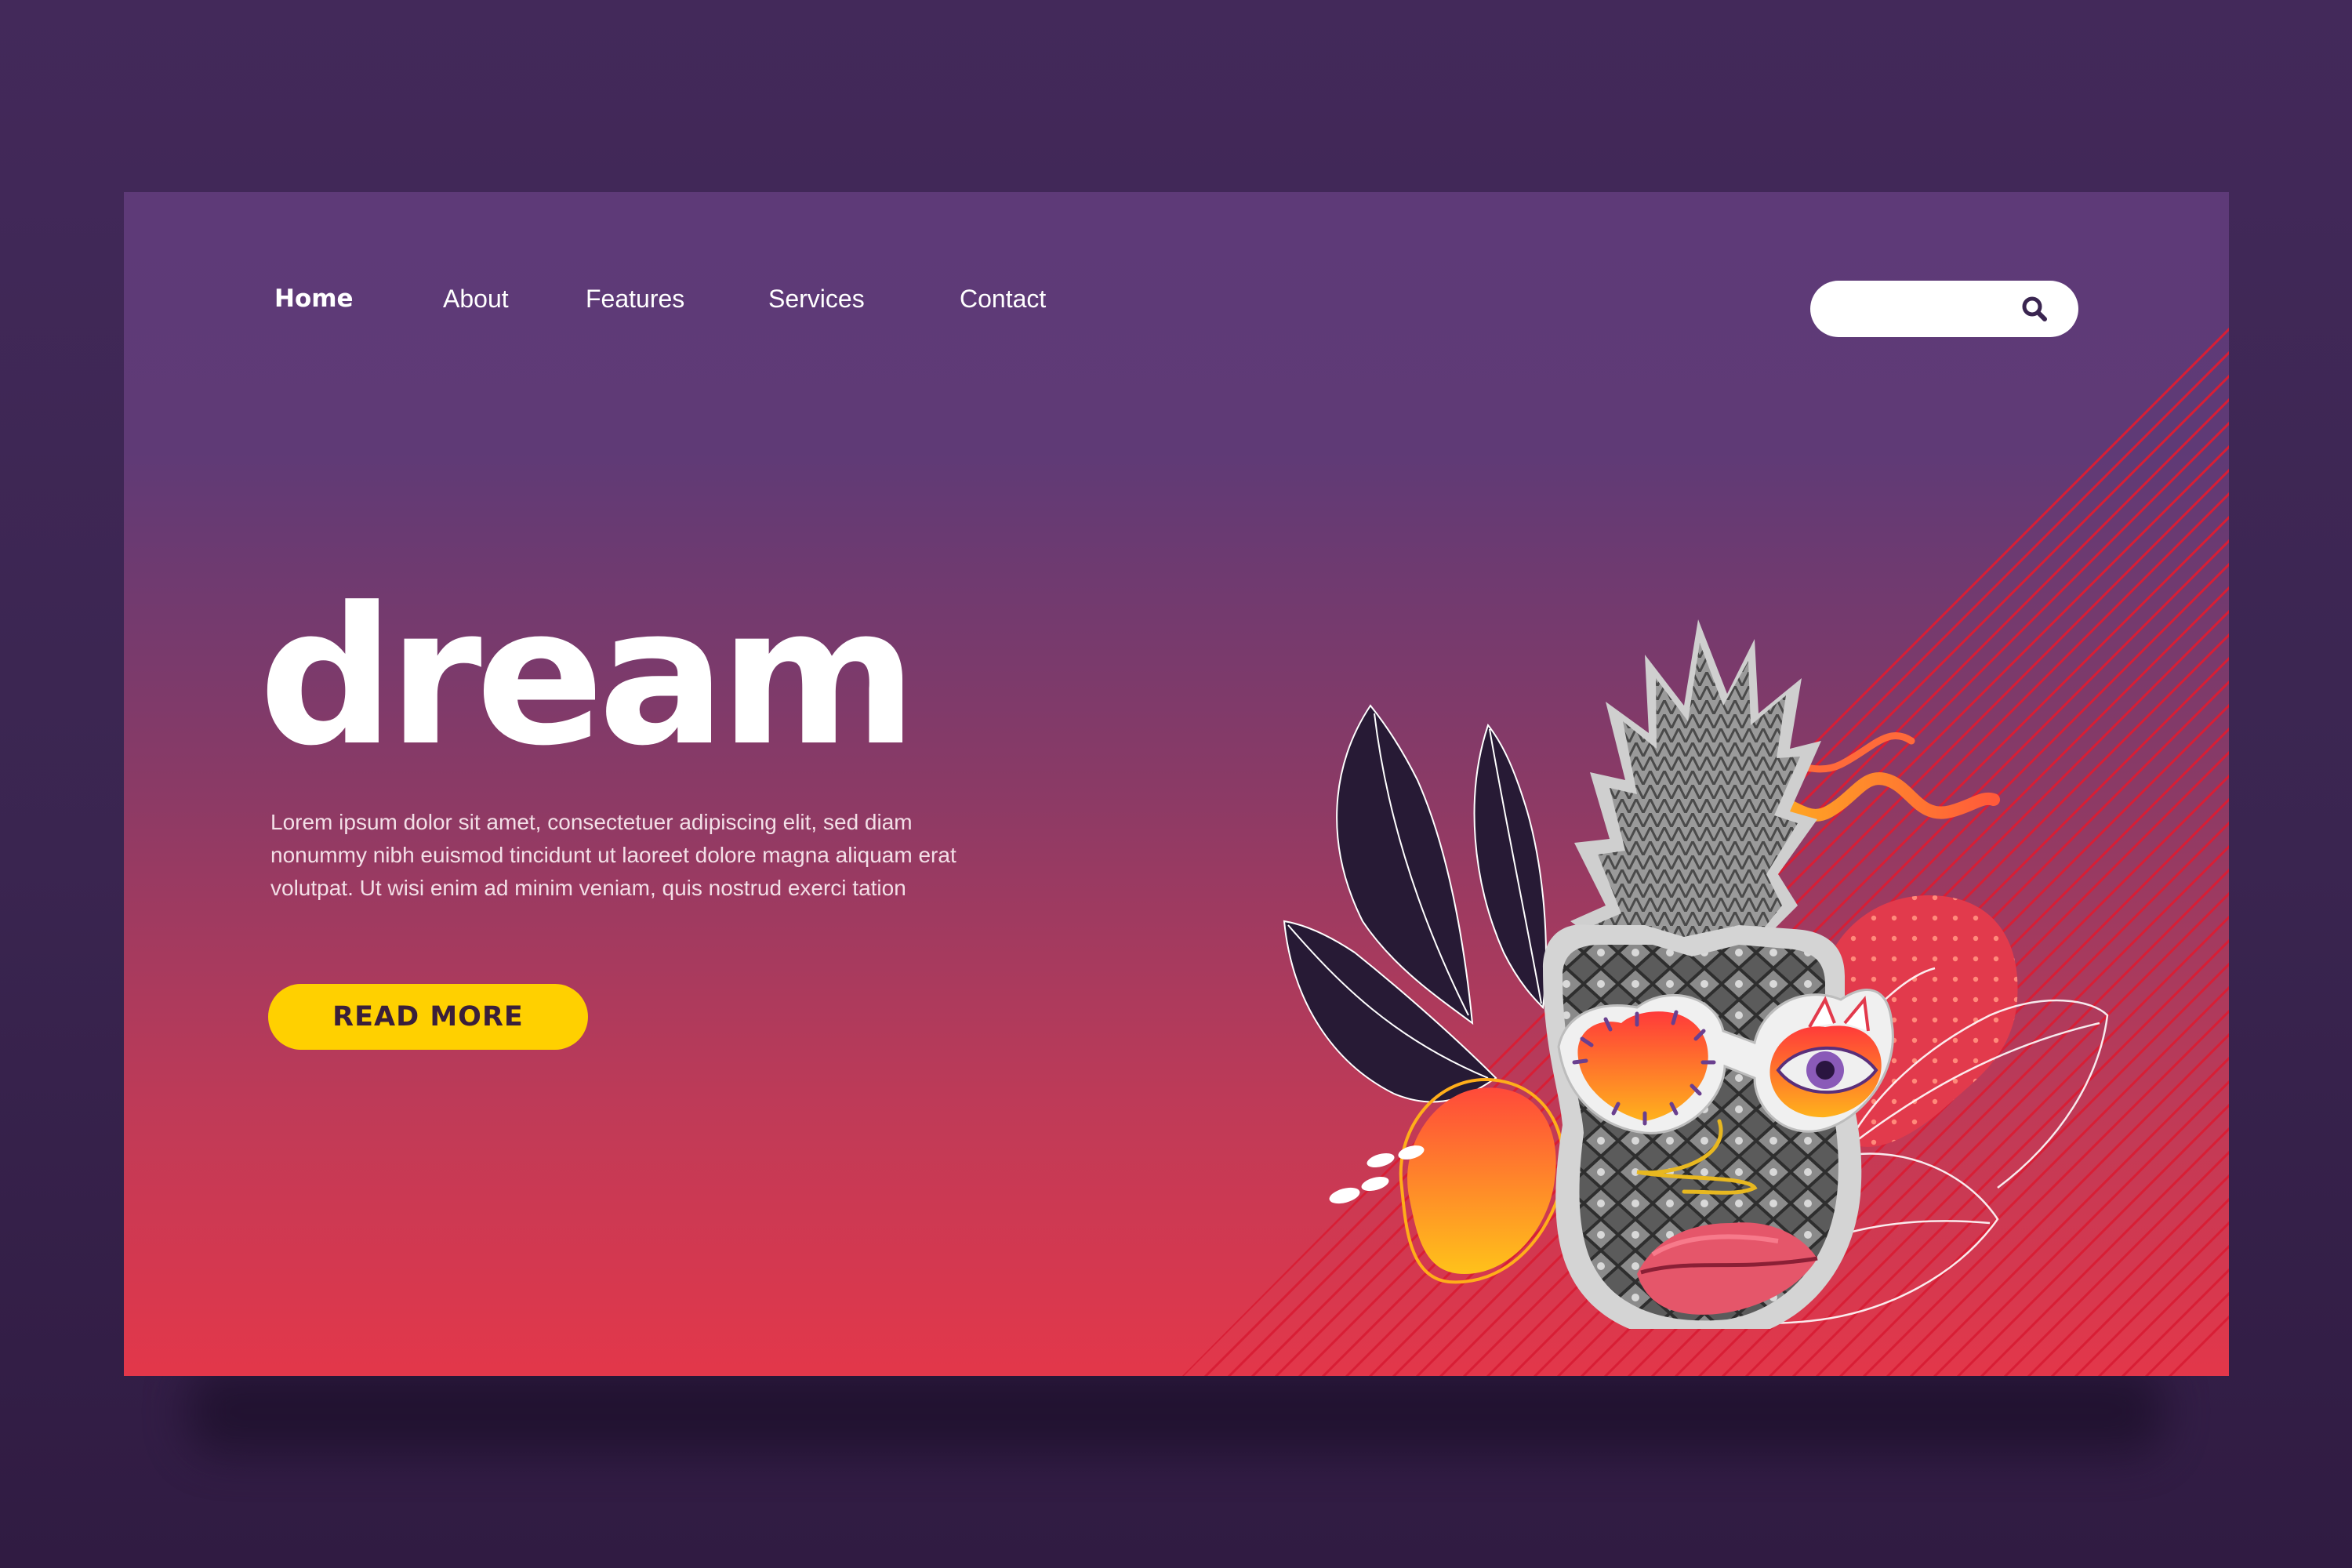 The width and height of the screenshot is (2352, 1568). I want to click on top-navigation: Home About Features Services Contact, so click(1176, 264).